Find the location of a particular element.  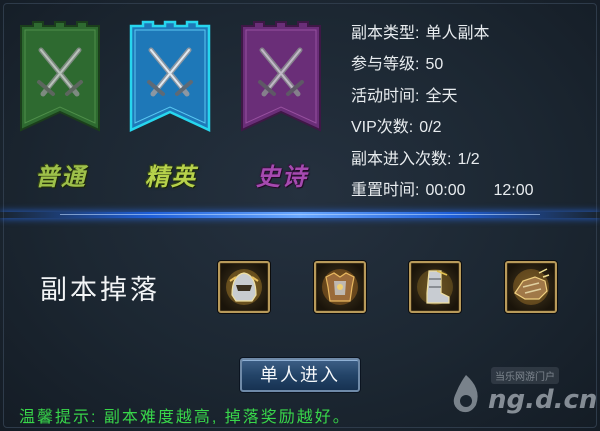

info-dungeon-type: 副本类型: 单人副本 is located at coordinates (473, 33).